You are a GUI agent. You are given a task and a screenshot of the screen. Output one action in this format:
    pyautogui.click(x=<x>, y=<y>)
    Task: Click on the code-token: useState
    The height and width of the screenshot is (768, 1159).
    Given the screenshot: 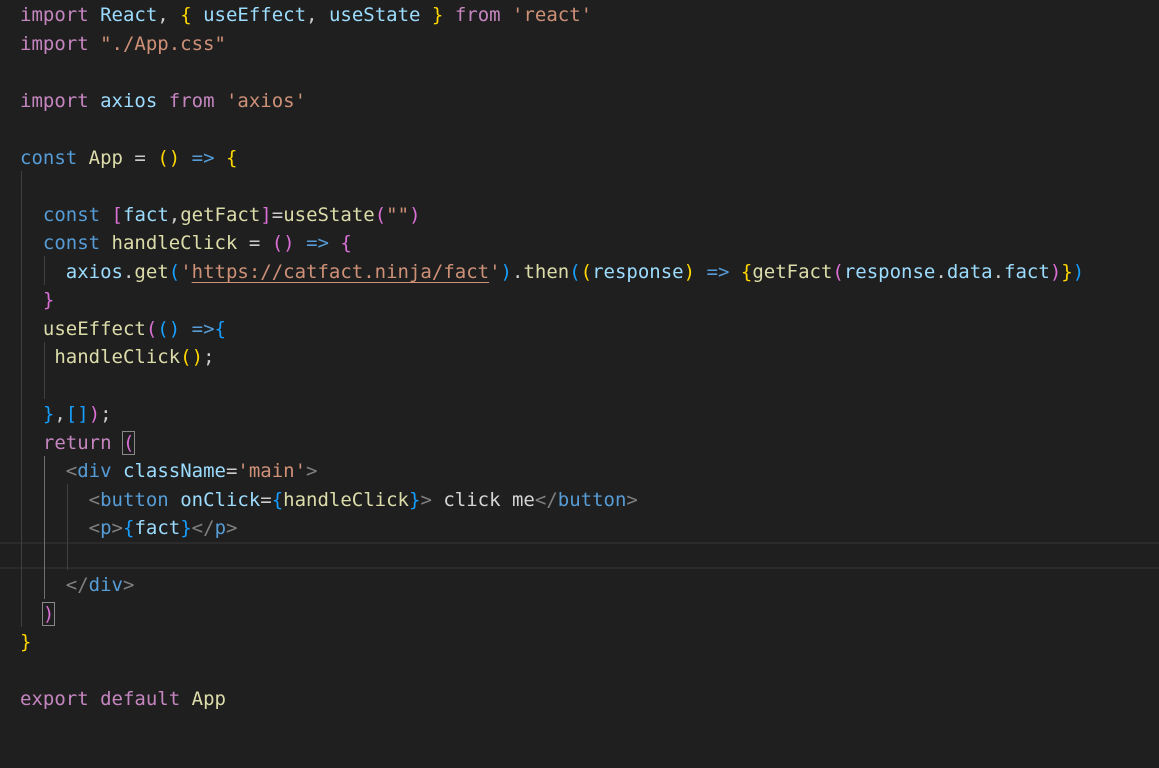 What is the action you would take?
    pyautogui.click(x=329, y=214)
    